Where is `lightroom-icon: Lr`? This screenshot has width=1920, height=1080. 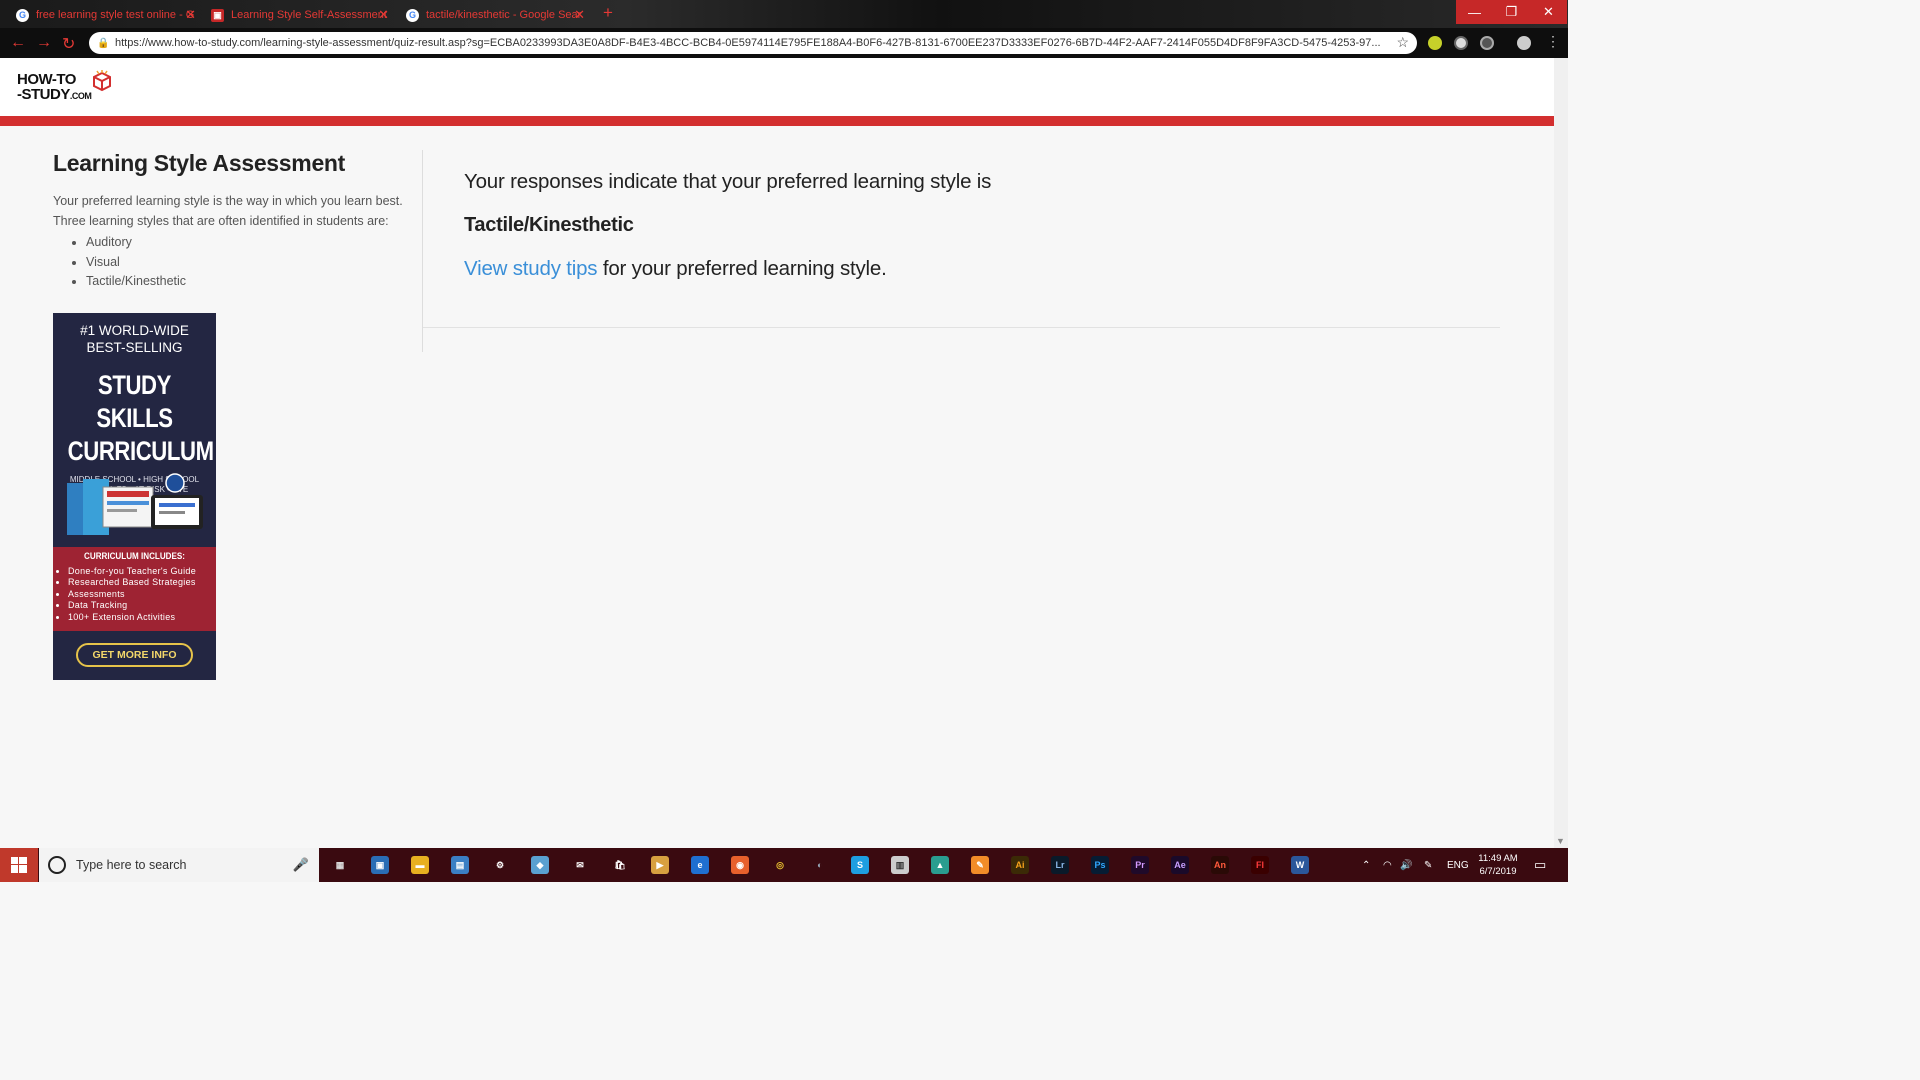
lightroom-icon: Lr is located at coordinates (1060, 865).